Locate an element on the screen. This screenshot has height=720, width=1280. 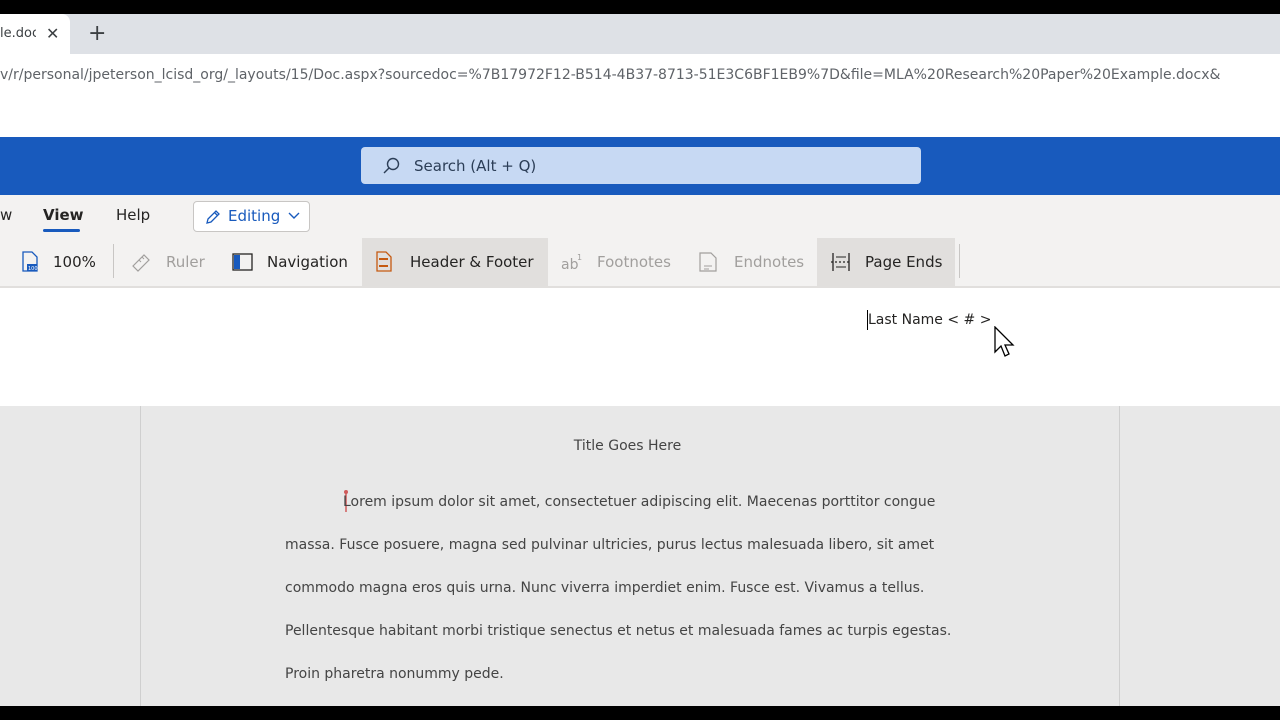
svg-text: 100 is located at coordinates (33, 269).